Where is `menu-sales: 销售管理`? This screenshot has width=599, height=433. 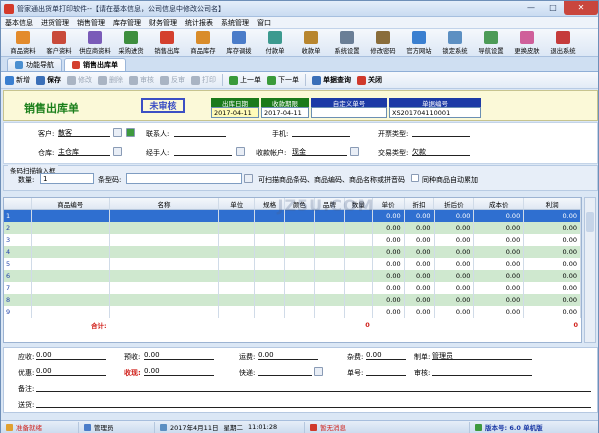
menu-sales: 销售管理 is located at coordinates (91, 23).